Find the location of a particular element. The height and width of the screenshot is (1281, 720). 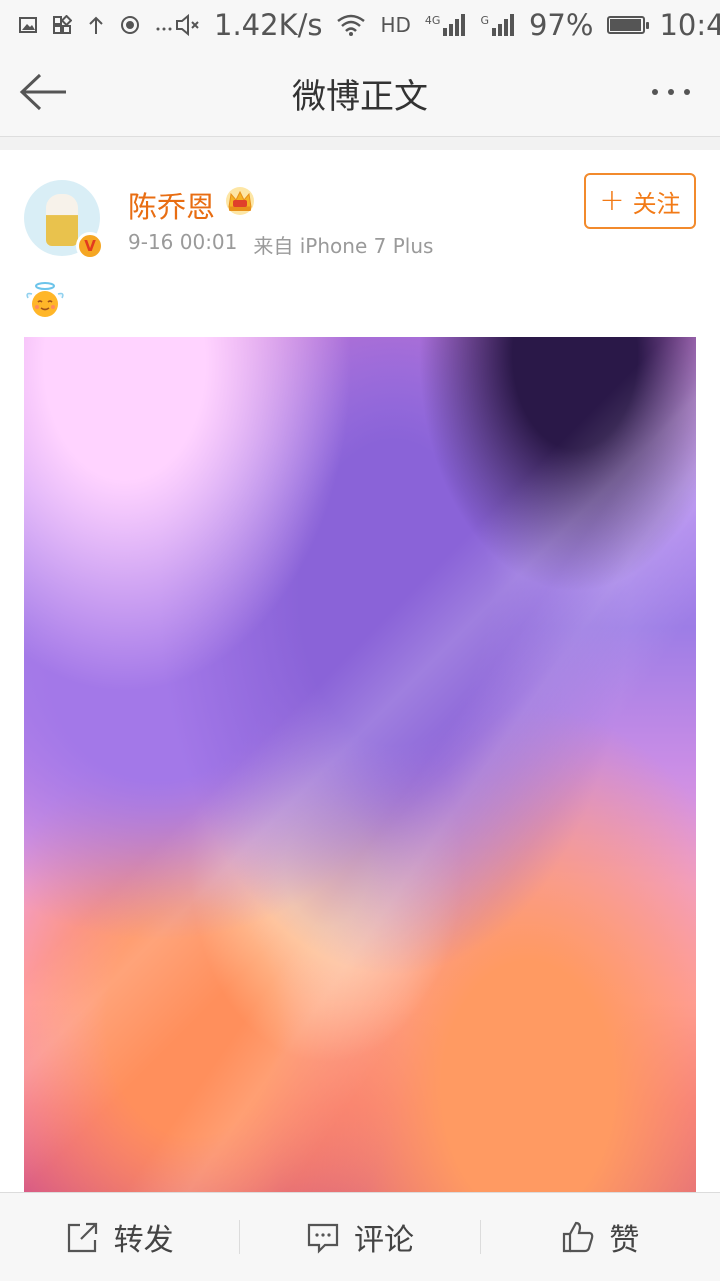

repost-label: 转发 is located at coordinates (143, 1240).